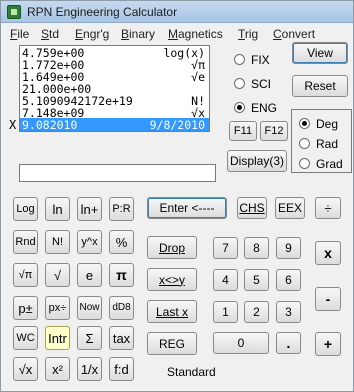  Describe the element at coordinates (320, 86) in the screenshot. I see `reset-button: Reset` at that location.